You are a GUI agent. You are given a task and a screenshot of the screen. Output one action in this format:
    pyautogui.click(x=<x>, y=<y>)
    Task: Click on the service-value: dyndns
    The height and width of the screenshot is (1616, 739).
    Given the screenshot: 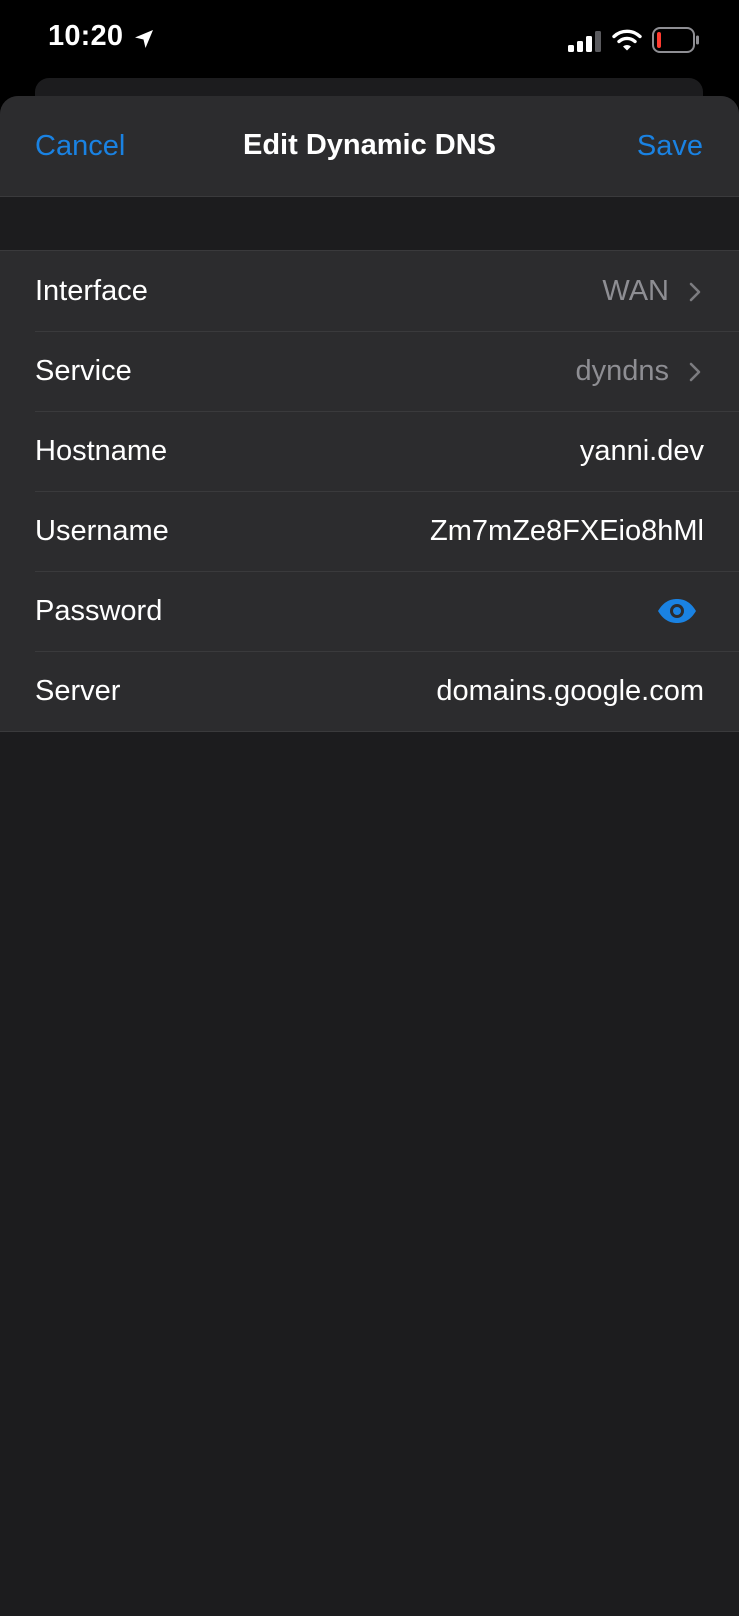 What is the action you would take?
    pyautogui.click(x=622, y=371)
    